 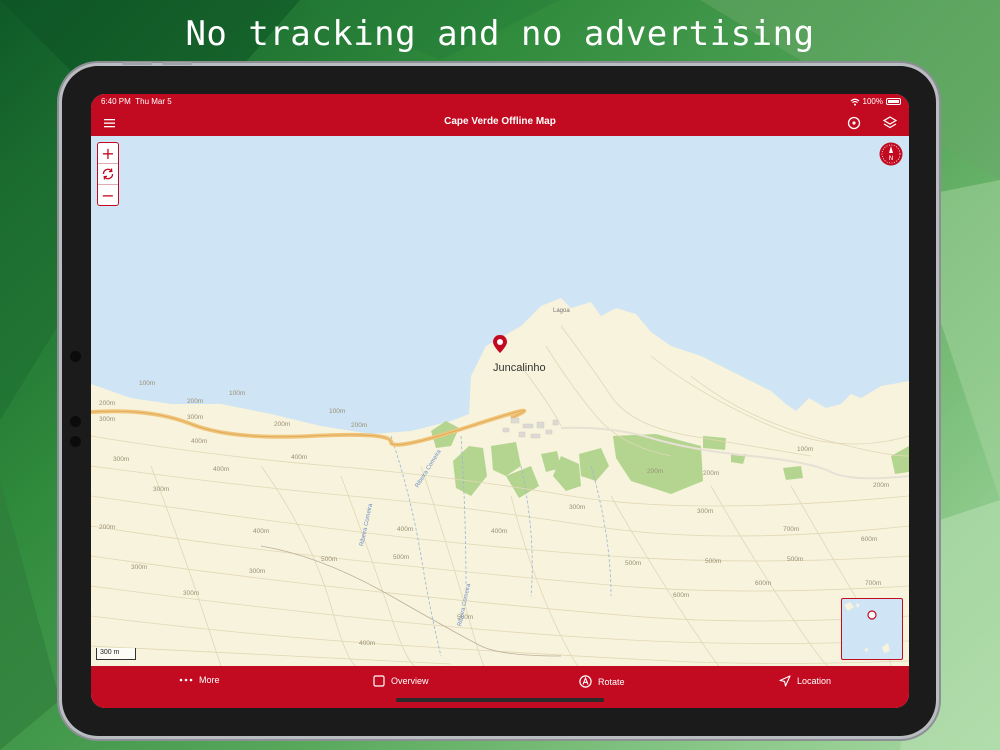 I want to click on battery-percentage: 100%, so click(x=872, y=101).